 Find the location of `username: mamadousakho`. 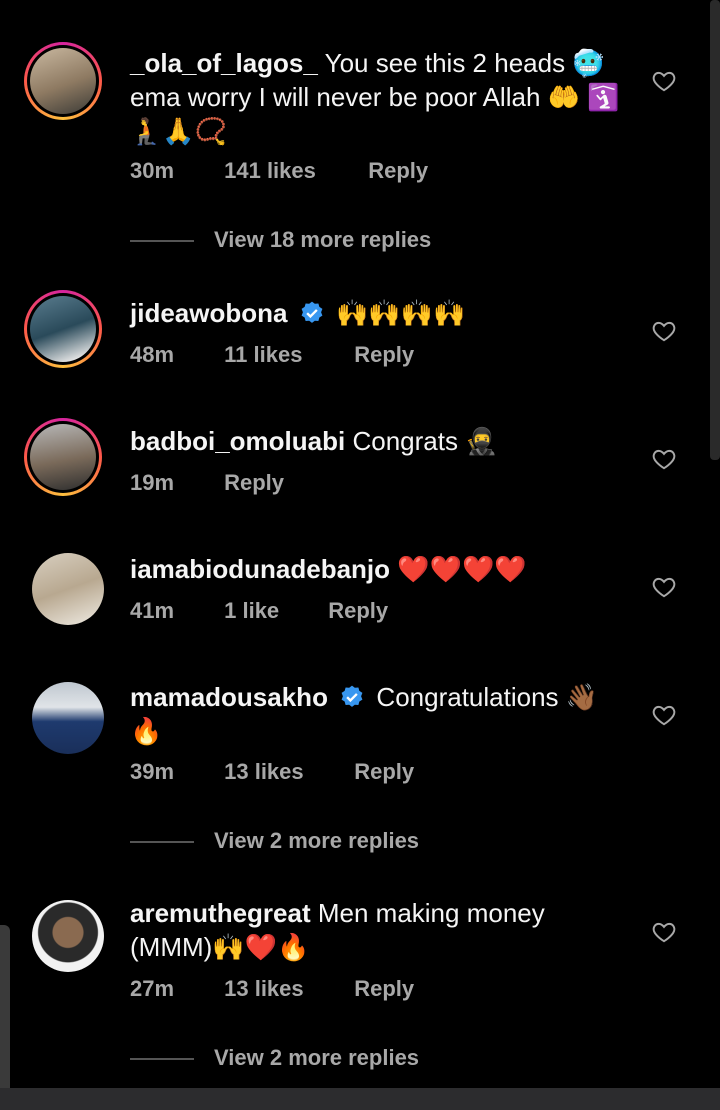

username: mamadousakho is located at coordinates (229, 697).